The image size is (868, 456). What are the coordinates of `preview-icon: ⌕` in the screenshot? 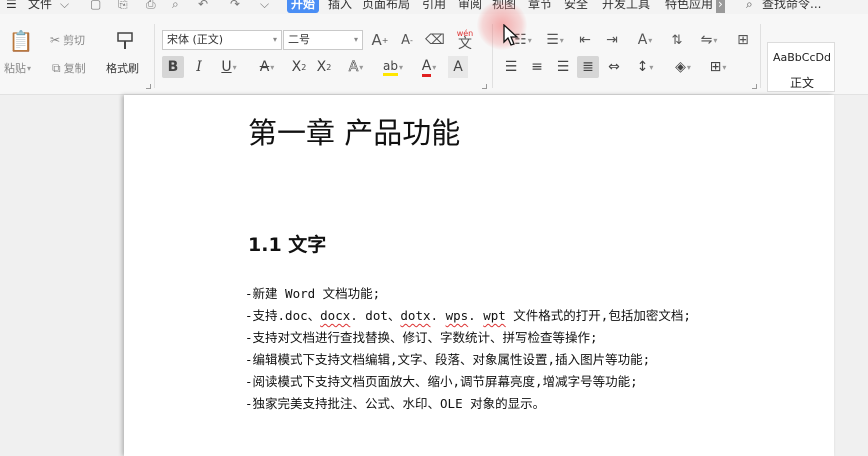 It's located at (175, 6).